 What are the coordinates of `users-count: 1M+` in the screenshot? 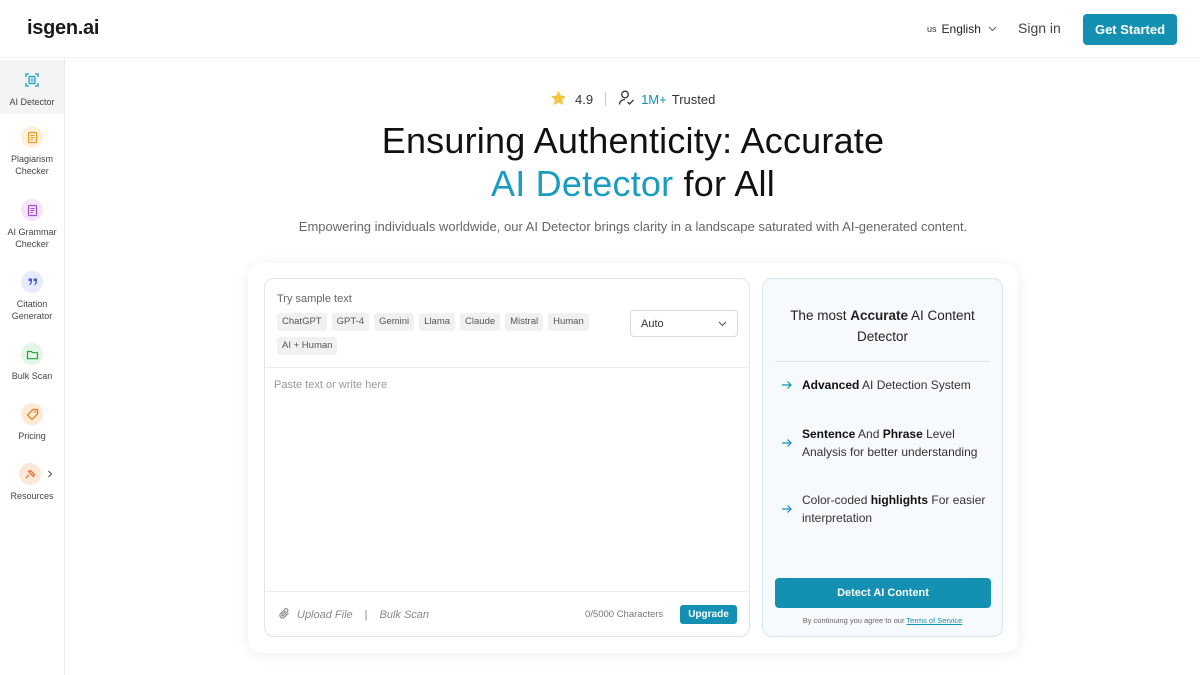 It's located at (654, 99).